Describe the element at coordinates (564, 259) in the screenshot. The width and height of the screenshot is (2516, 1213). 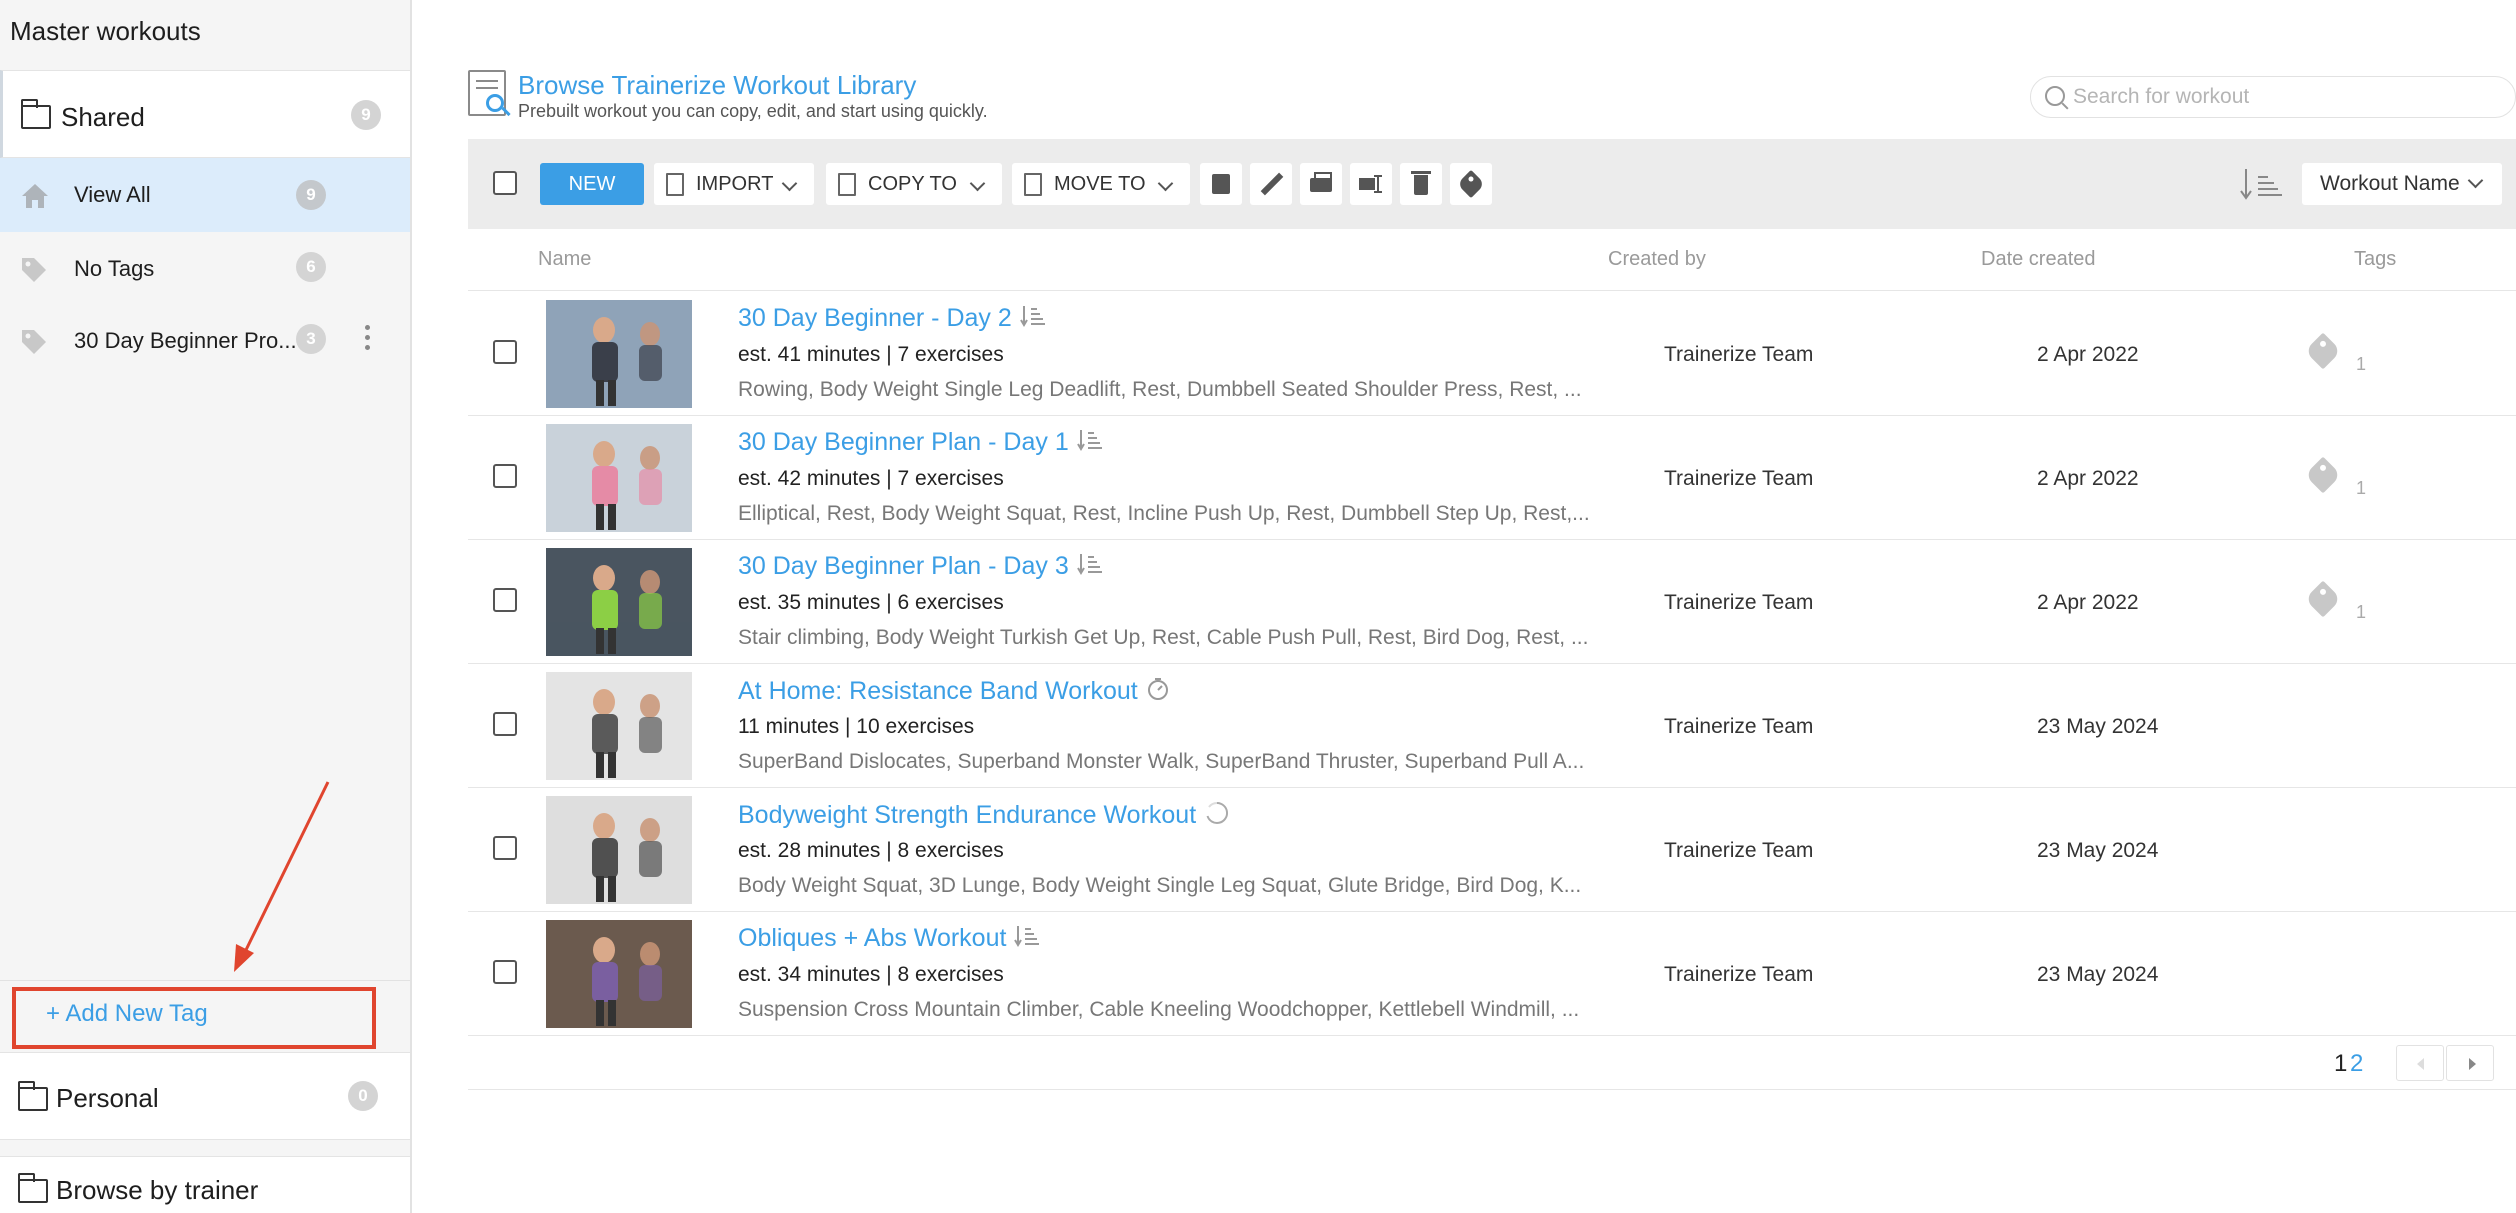
I see `column-header-name: Name` at that location.